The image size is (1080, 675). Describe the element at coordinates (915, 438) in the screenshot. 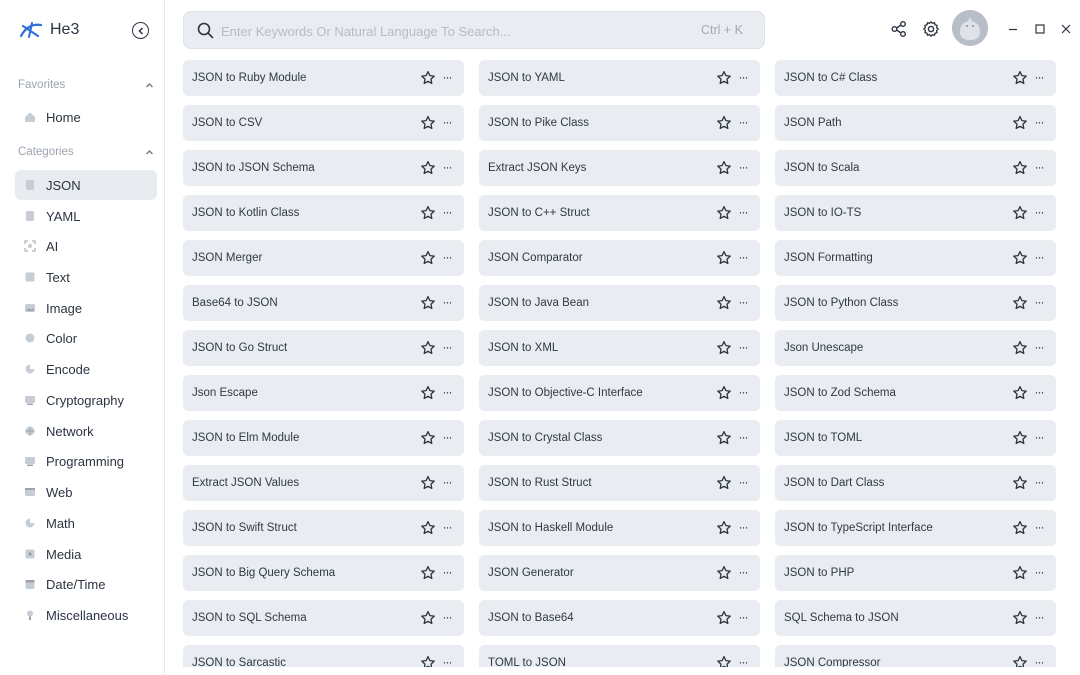

I see `tool-card: JSON to TOML ···` at that location.